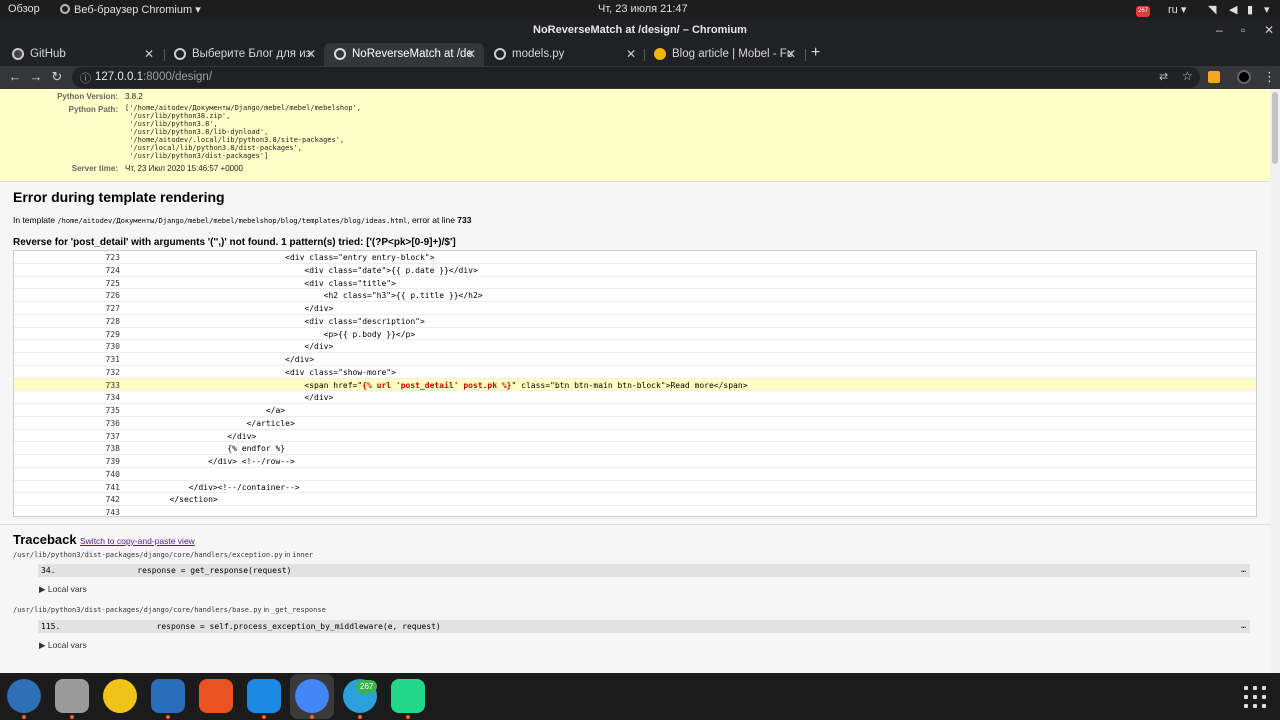 The image size is (1280, 720). What do you see at coordinates (112, 487) in the screenshot?
I see `line-number: 741` at bounding box center [112, 487].